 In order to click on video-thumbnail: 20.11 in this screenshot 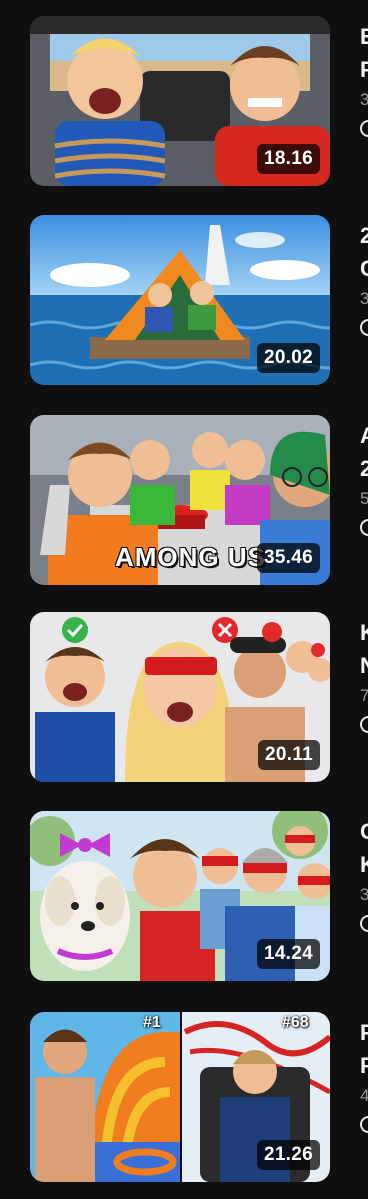, I will do `click(180, 697)`.